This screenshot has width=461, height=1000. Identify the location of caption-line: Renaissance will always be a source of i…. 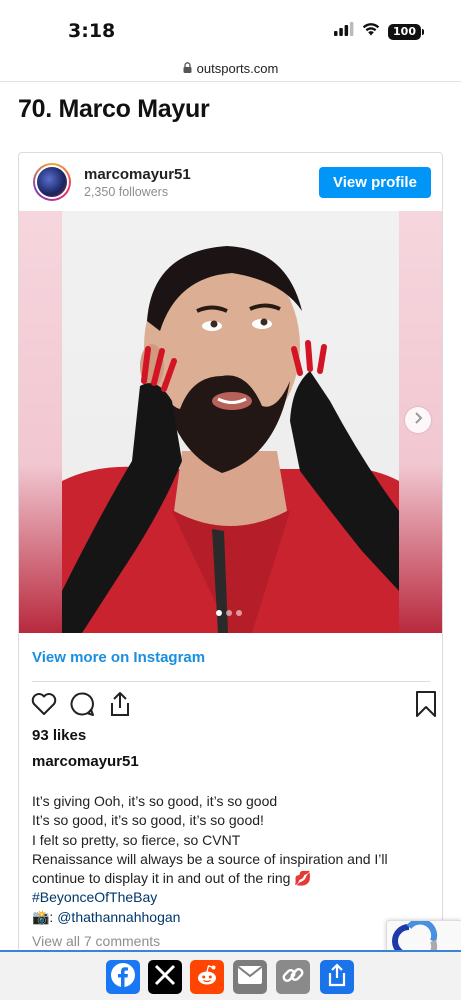
(210, 858).